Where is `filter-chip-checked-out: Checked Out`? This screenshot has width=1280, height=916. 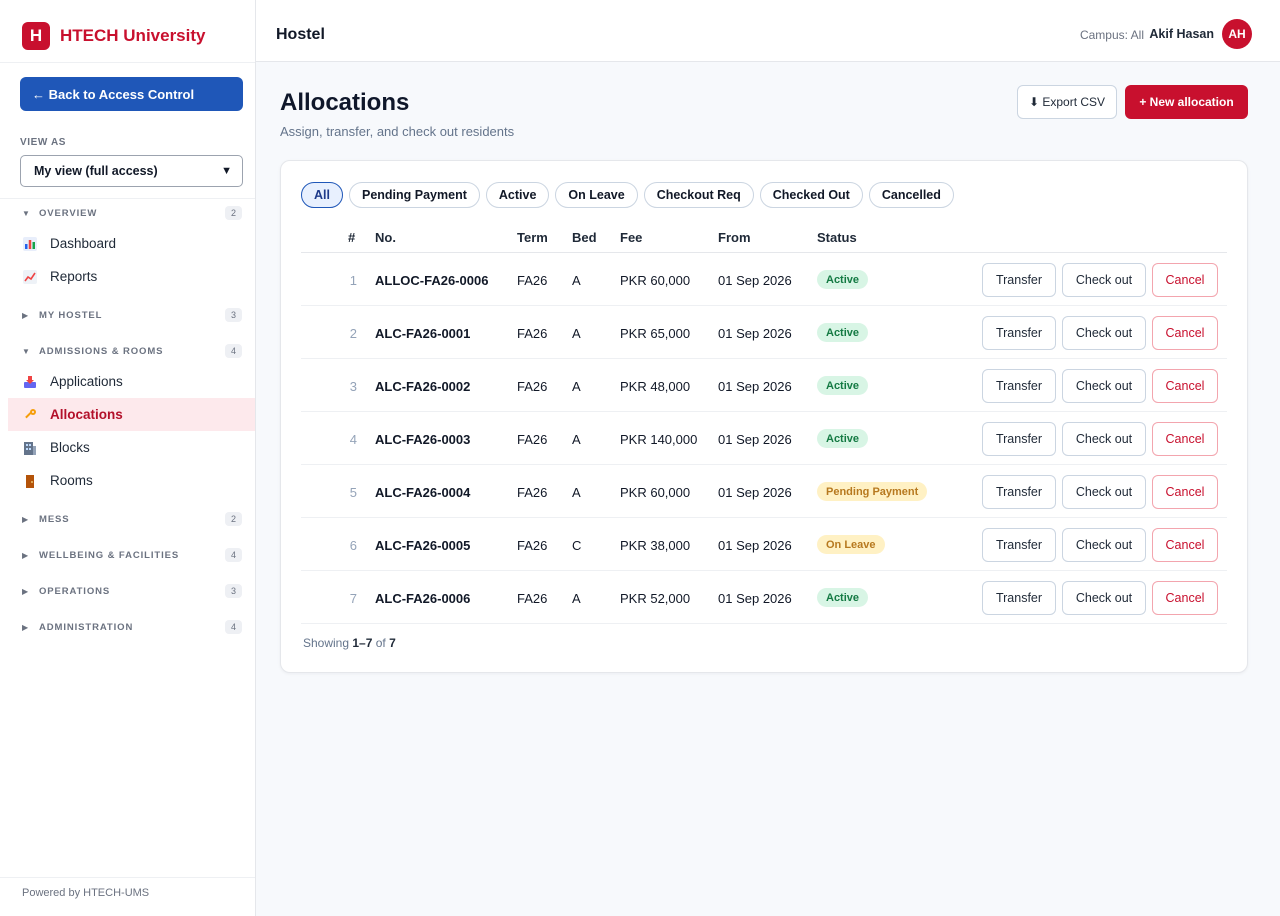 filter-chip-checked-out: Checked Out is located at coordinates (811, 195).